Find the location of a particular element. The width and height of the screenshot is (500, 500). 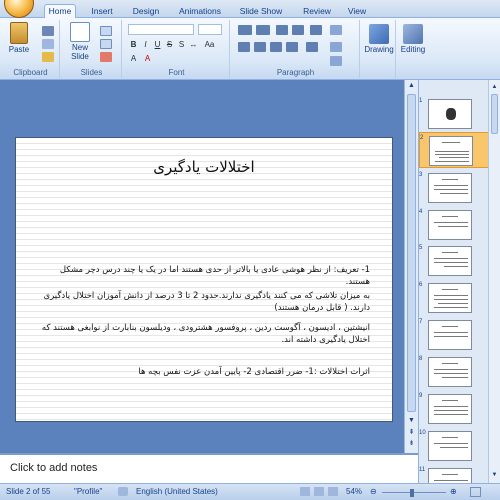

fit-to-window-icon is located at coordinates (475, 492).